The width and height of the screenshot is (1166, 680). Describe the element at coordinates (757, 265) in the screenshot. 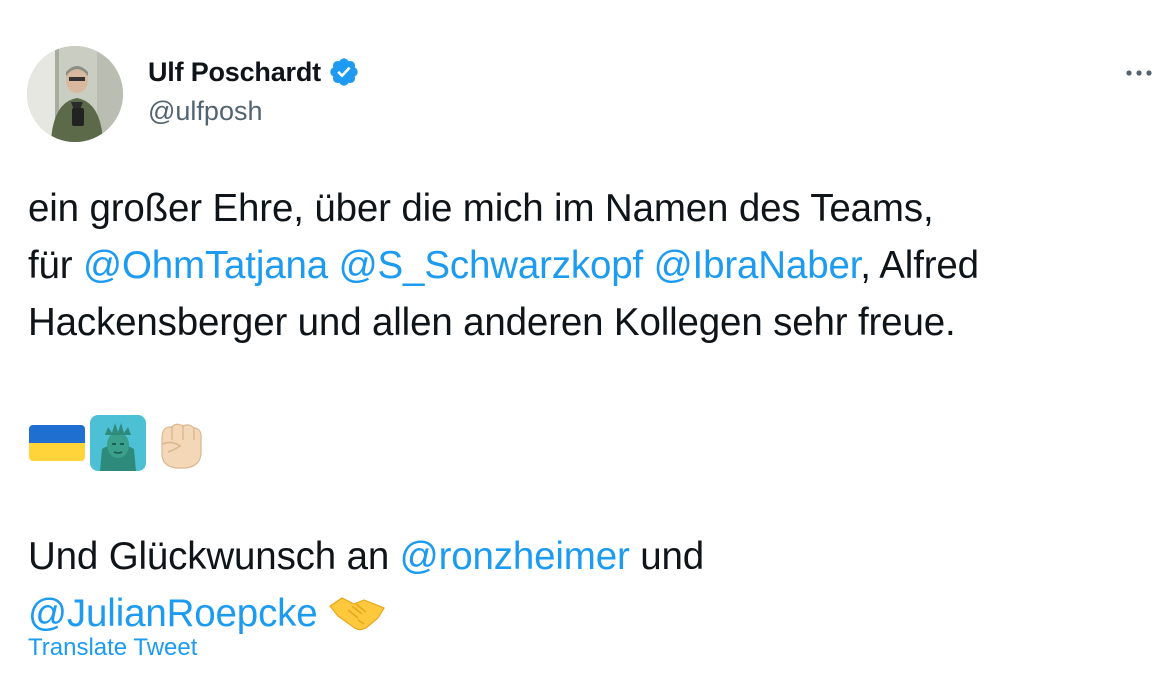

I see `mention-link: @IbraNaber` at that location.